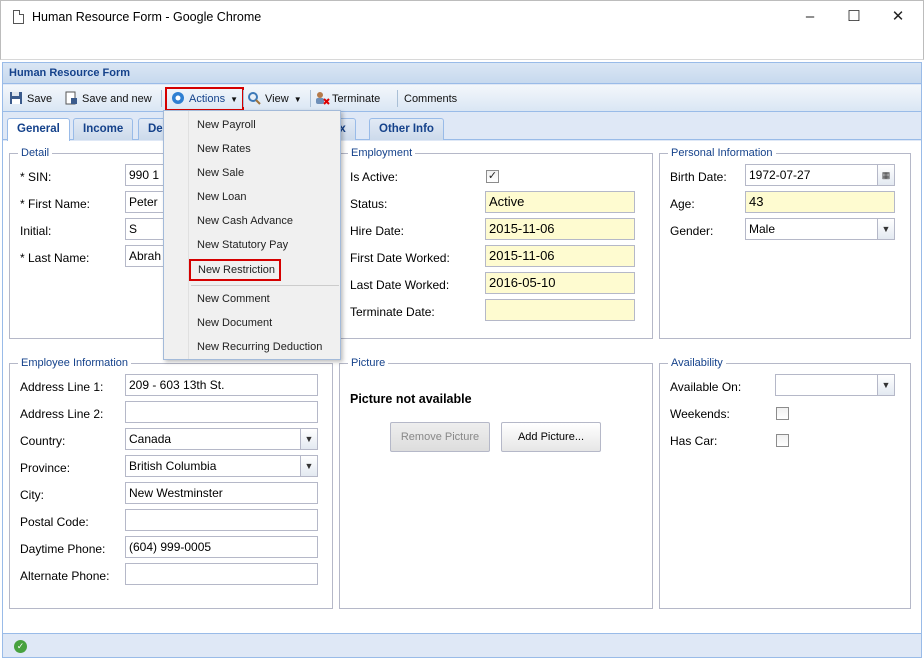 This screenshot has width=924, height=660. I want to click on save-and-new-label: Save and new, so click(117, 99).